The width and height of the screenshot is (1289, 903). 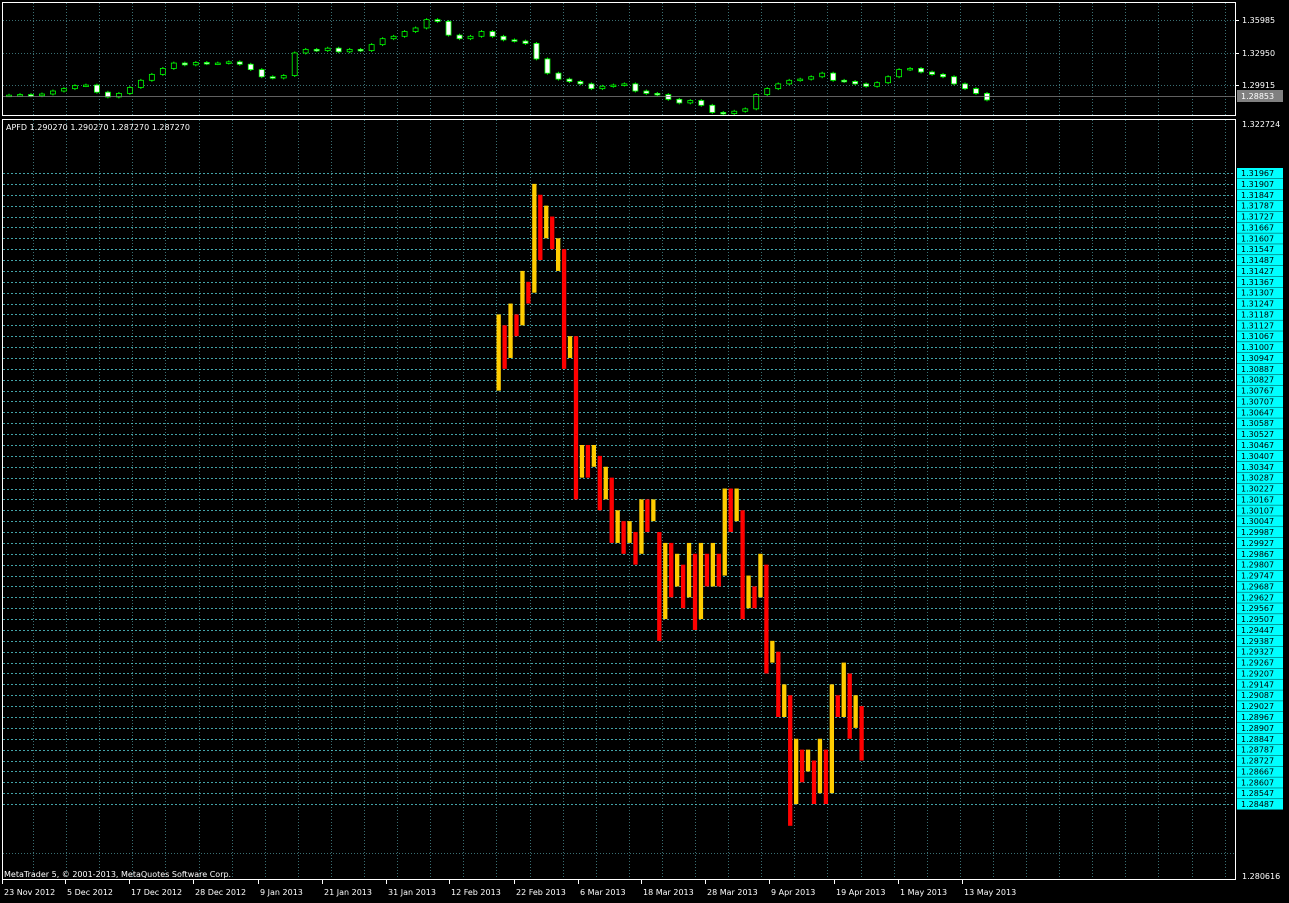 What do you see at coordinates (1257, 706) in the screenshot?
I see `price-level-label: 1.29027` at bounding box center [1257, 706].